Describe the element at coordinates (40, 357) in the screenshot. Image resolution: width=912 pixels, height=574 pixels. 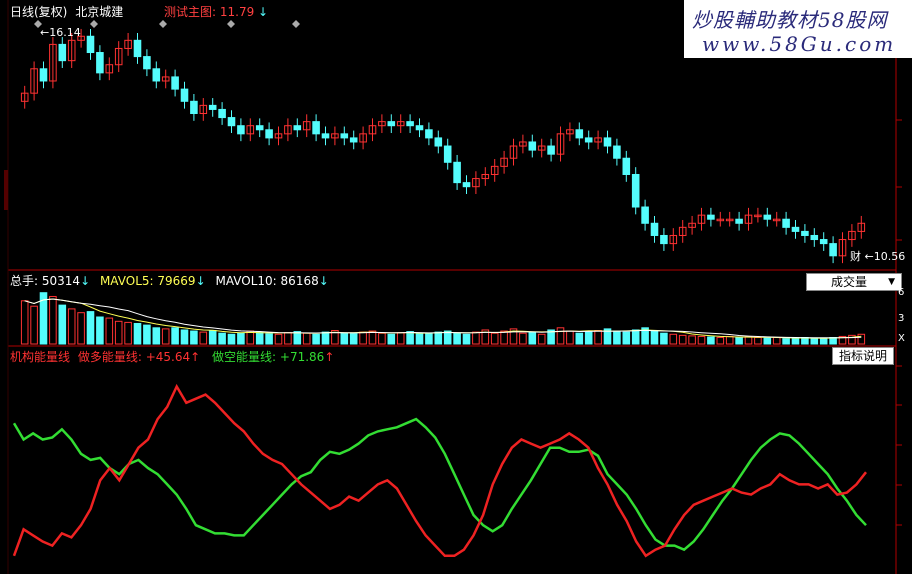
I see `inst-energy-label: 机构能量线` at that location.